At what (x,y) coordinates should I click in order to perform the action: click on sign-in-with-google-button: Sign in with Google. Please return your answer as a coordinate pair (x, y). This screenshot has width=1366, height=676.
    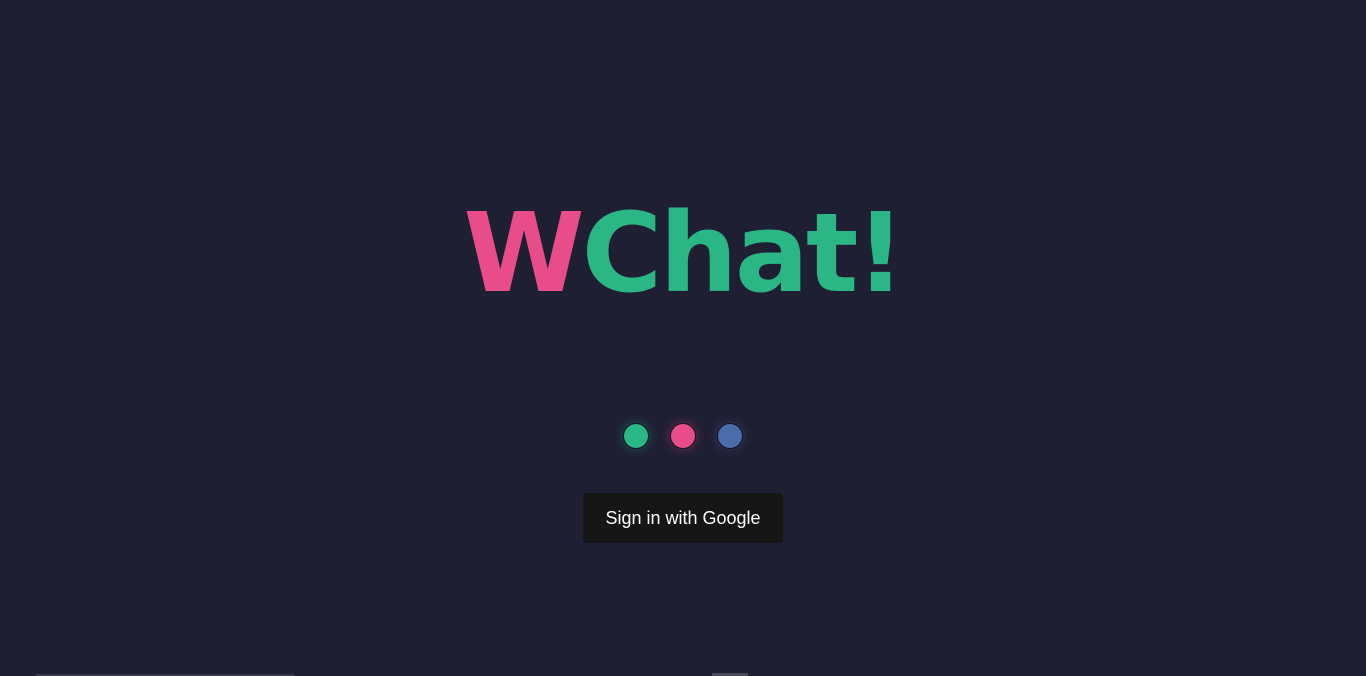
    Looking at the image, I should click on (683, 518).